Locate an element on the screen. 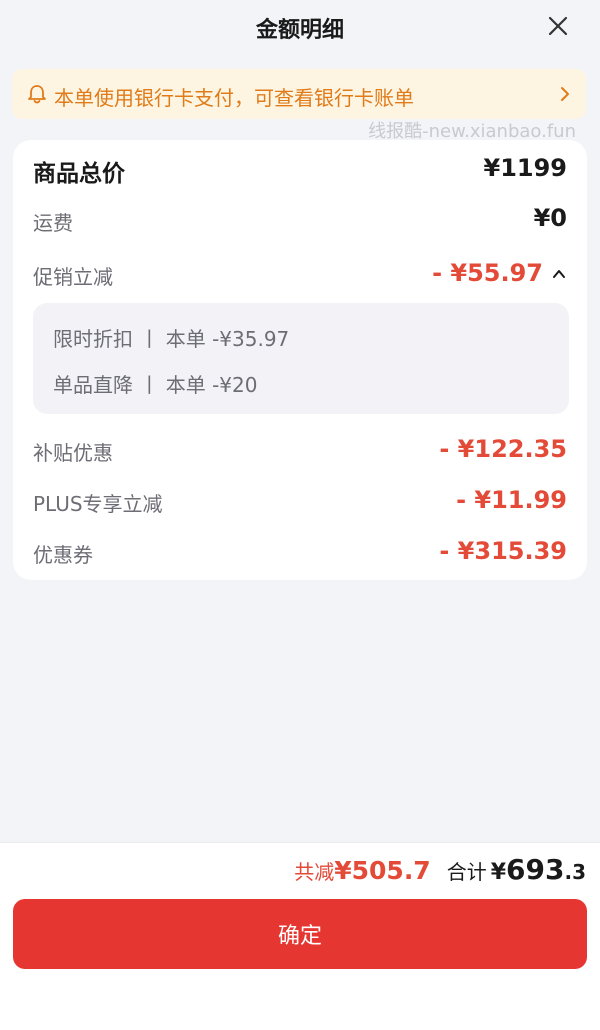 Image resolution: width=600 pixels, height=1030 pixels. saved-value: ¥505.7 is located at coordinates (382, 870).